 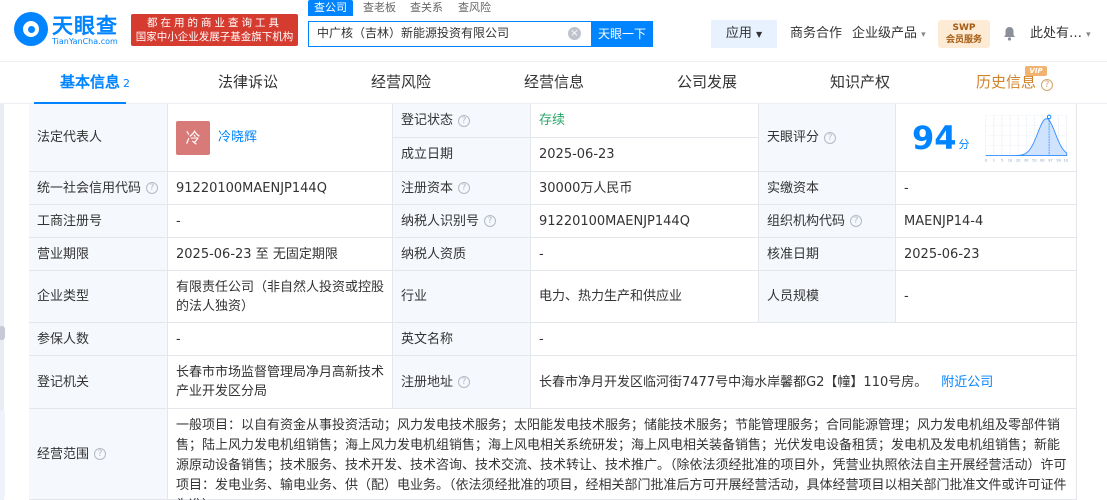 What do you see at coordinates (462, 297) in the screenshot?
I see `industry-label: 行业` at bounding box center [462, 297].